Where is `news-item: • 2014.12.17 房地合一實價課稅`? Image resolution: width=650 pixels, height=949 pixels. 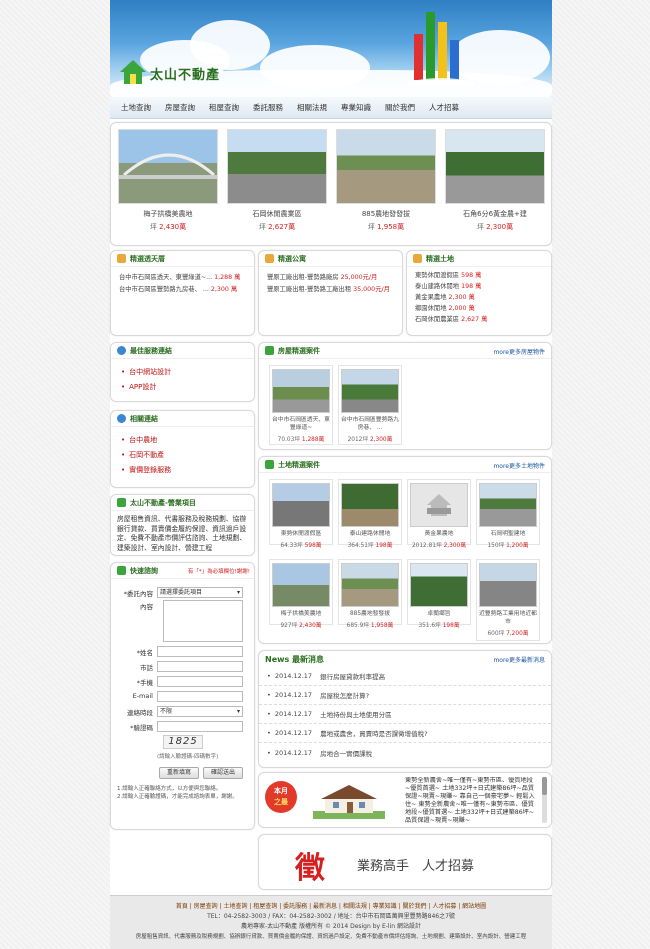
news-item: • 2014.12.17 房地合一實價課稅 is located at coordinates (405, 752).